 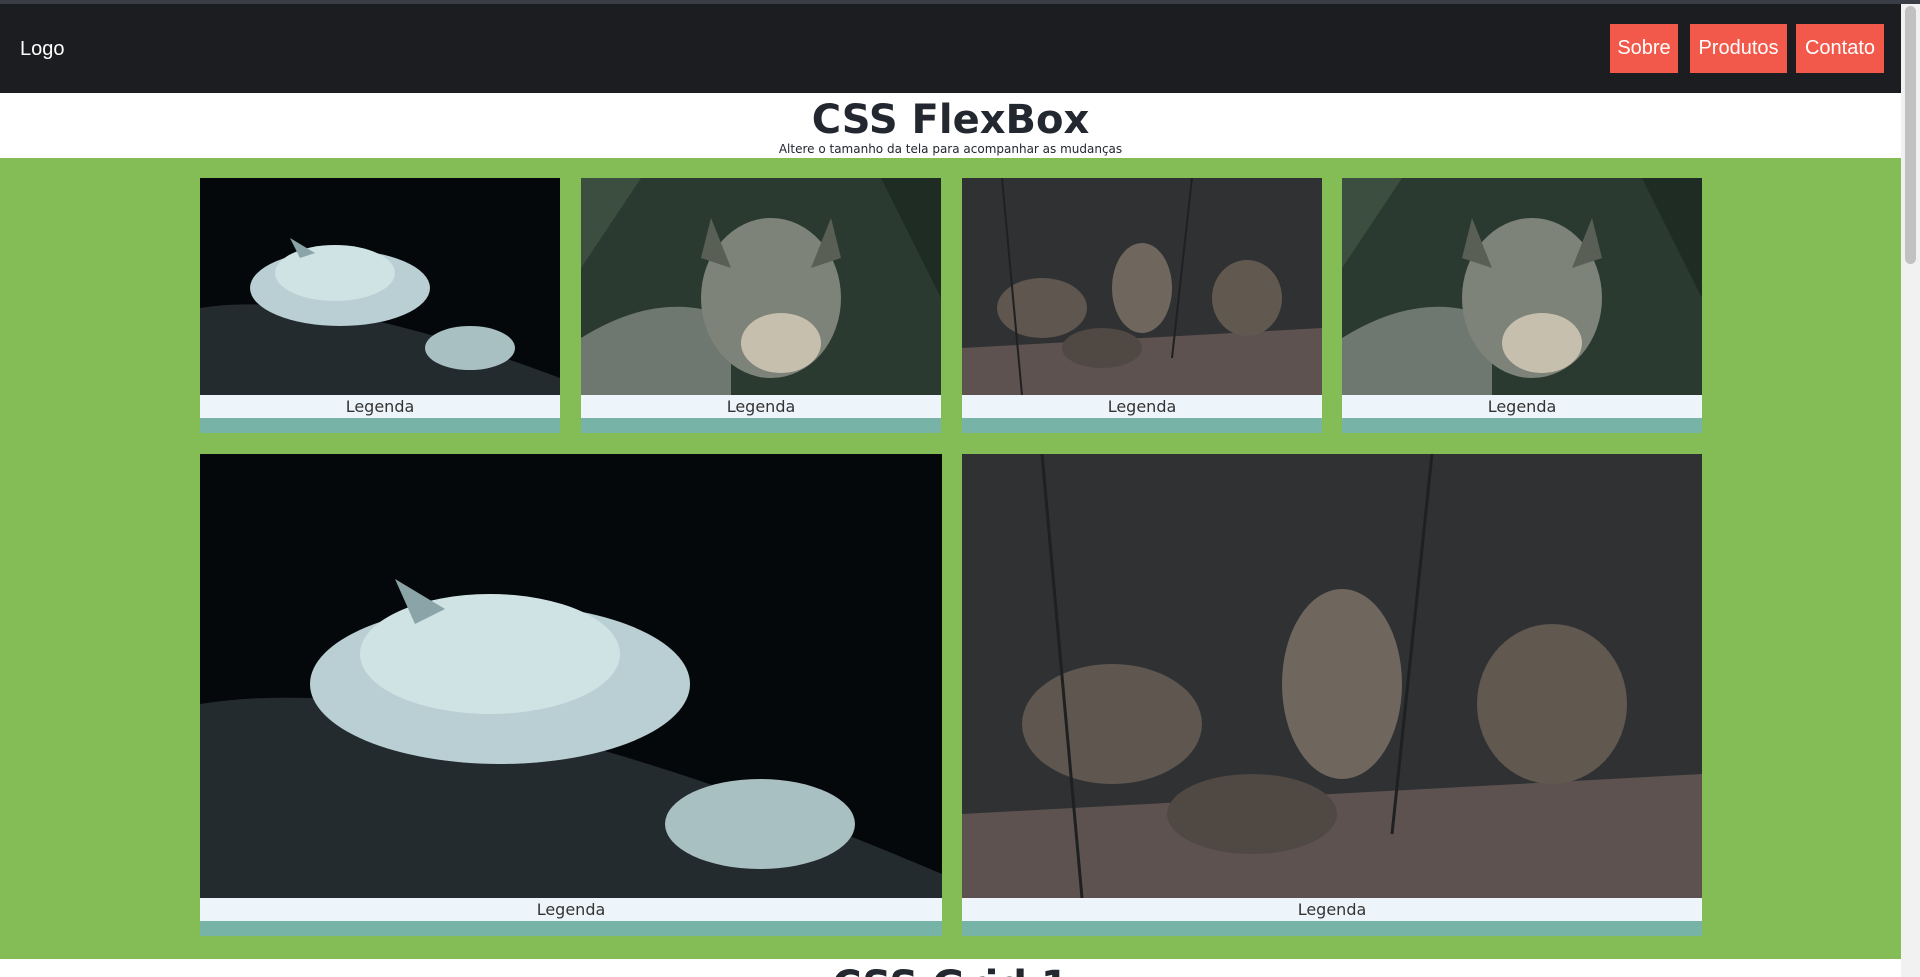 What do you see at coordinates (42, 49) in the screenshot?
I see `logo: Logo` at bounding box center [42, 49].